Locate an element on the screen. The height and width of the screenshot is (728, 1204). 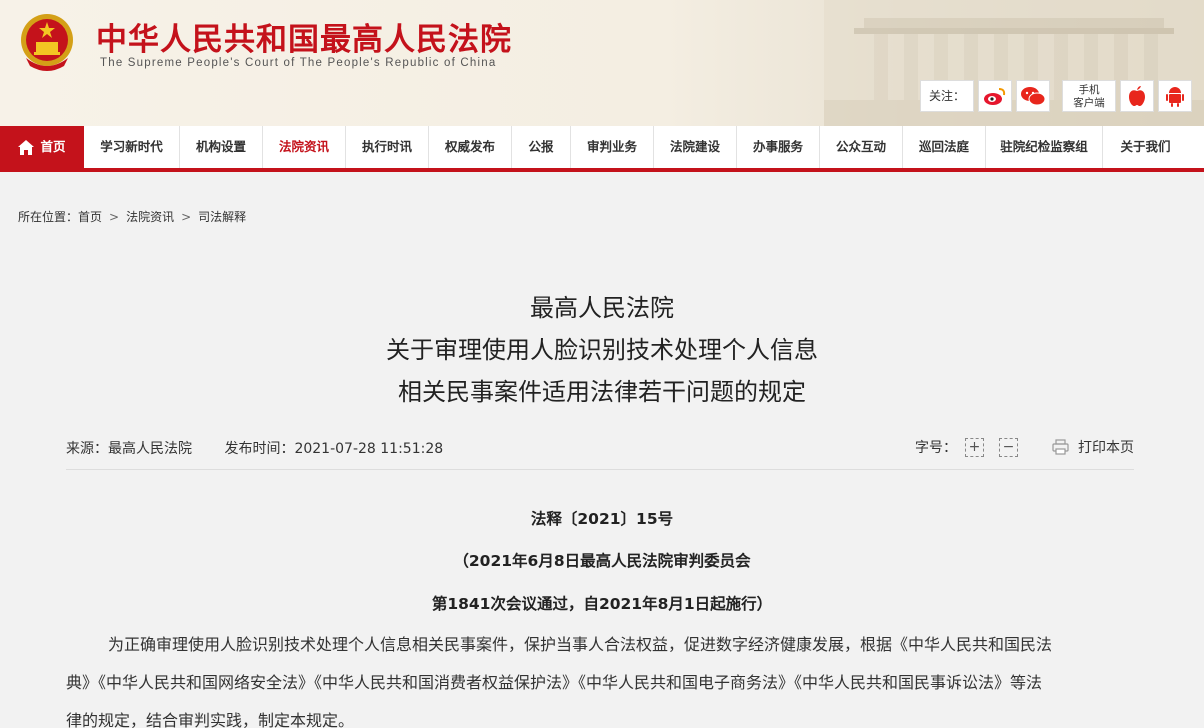
emblem-icon is located at coordinates (47, 42).